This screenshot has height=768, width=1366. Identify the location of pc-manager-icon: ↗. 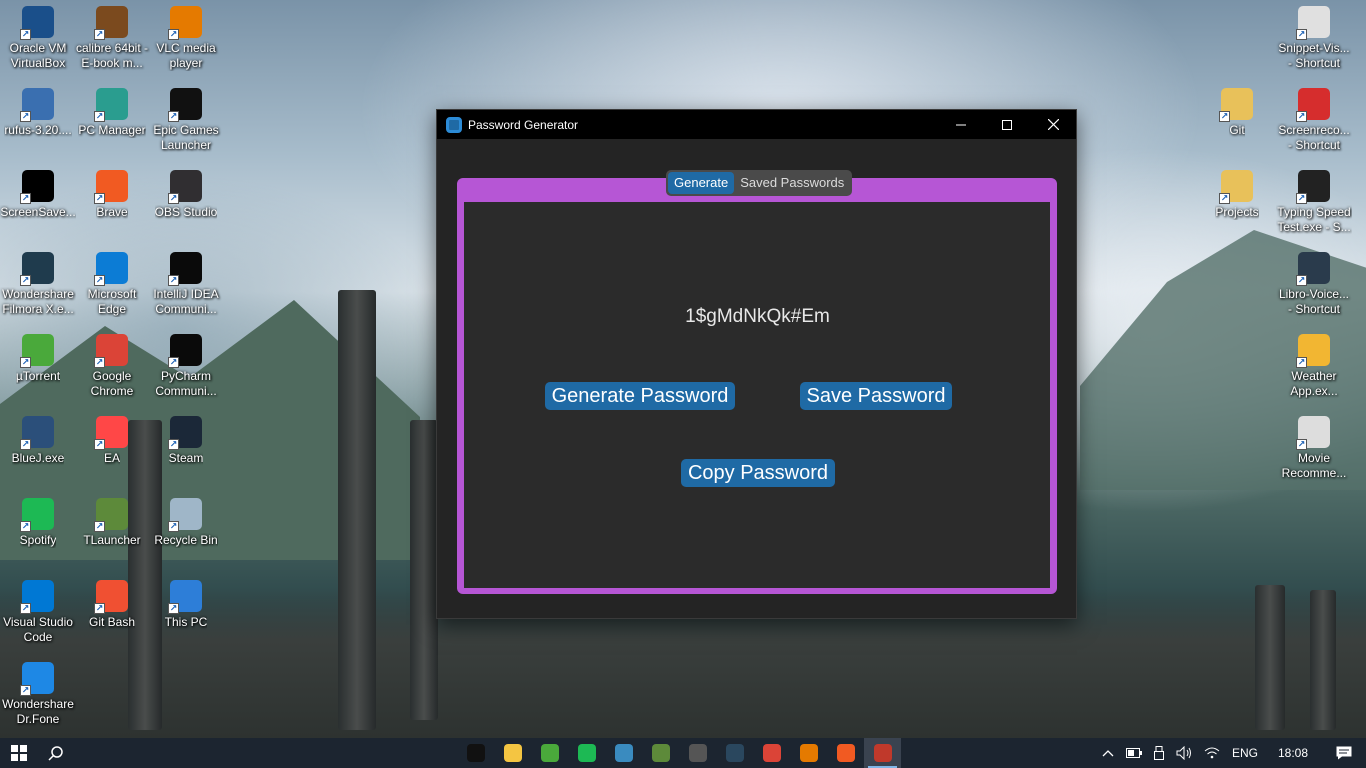
(111, 105).